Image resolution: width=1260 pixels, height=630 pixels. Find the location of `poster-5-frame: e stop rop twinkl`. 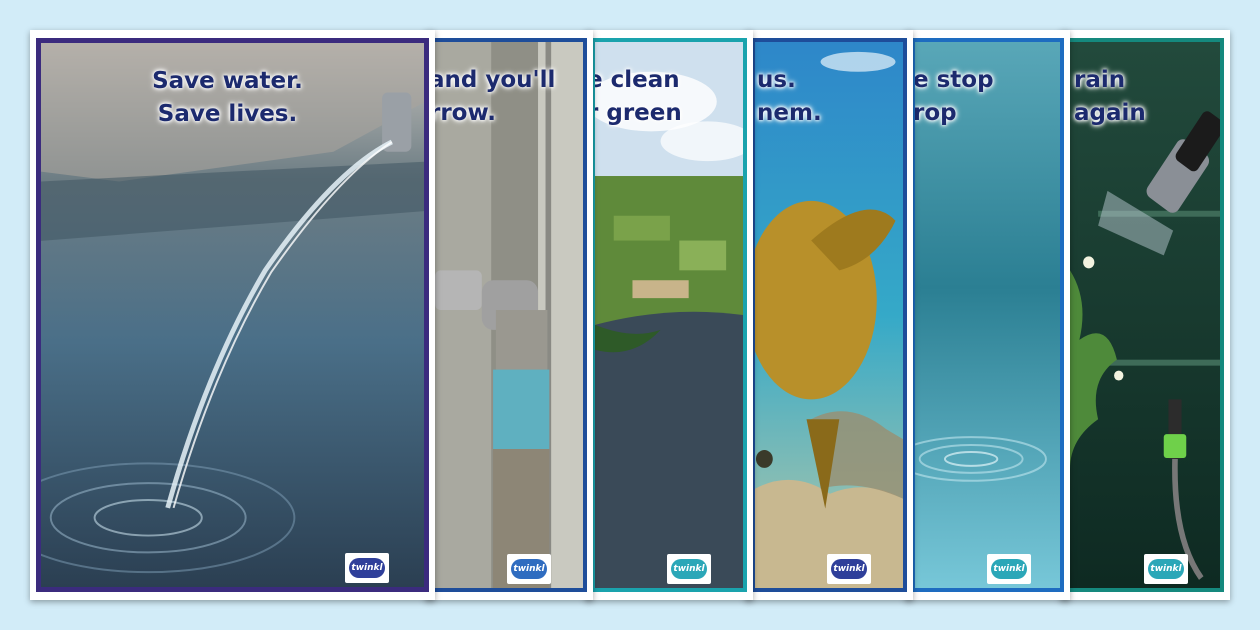

poster-5-frame: e stop rop twinkl is located at coordinates (987, 315).